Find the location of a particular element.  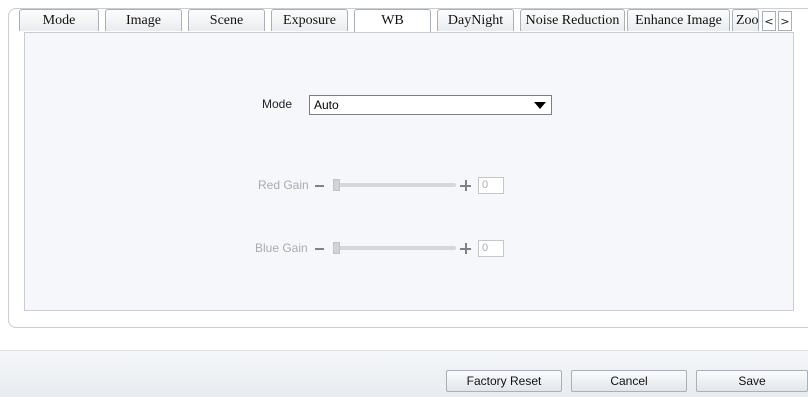

tab-mode: Mode is located at coordinates (59, 20).